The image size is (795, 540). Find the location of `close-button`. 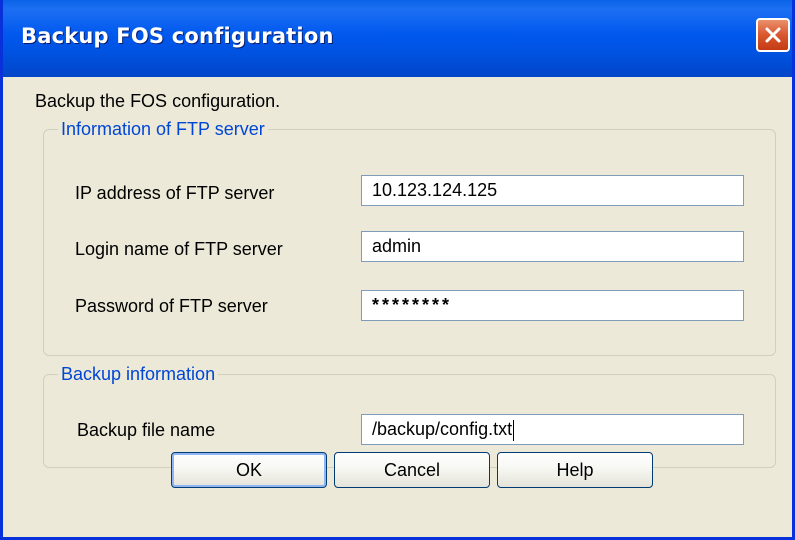

close-button is located at coordinates (773, 35).